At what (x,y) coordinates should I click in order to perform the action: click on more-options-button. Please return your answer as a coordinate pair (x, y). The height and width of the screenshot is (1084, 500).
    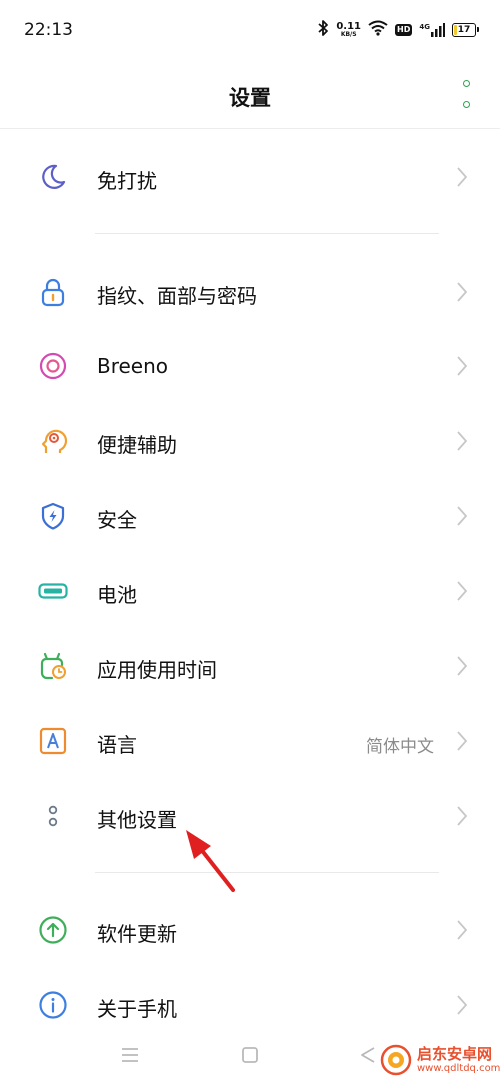
    Looking at the image, I should click on (466, 94).